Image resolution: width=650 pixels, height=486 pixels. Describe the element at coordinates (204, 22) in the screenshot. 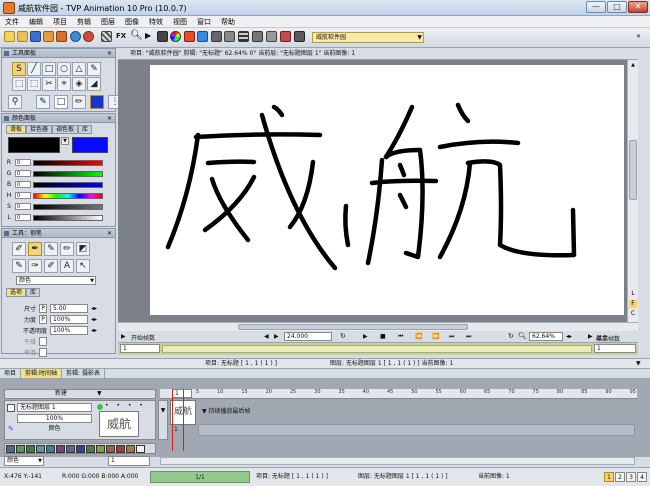

I see `menu-window: 窗口` at that location.